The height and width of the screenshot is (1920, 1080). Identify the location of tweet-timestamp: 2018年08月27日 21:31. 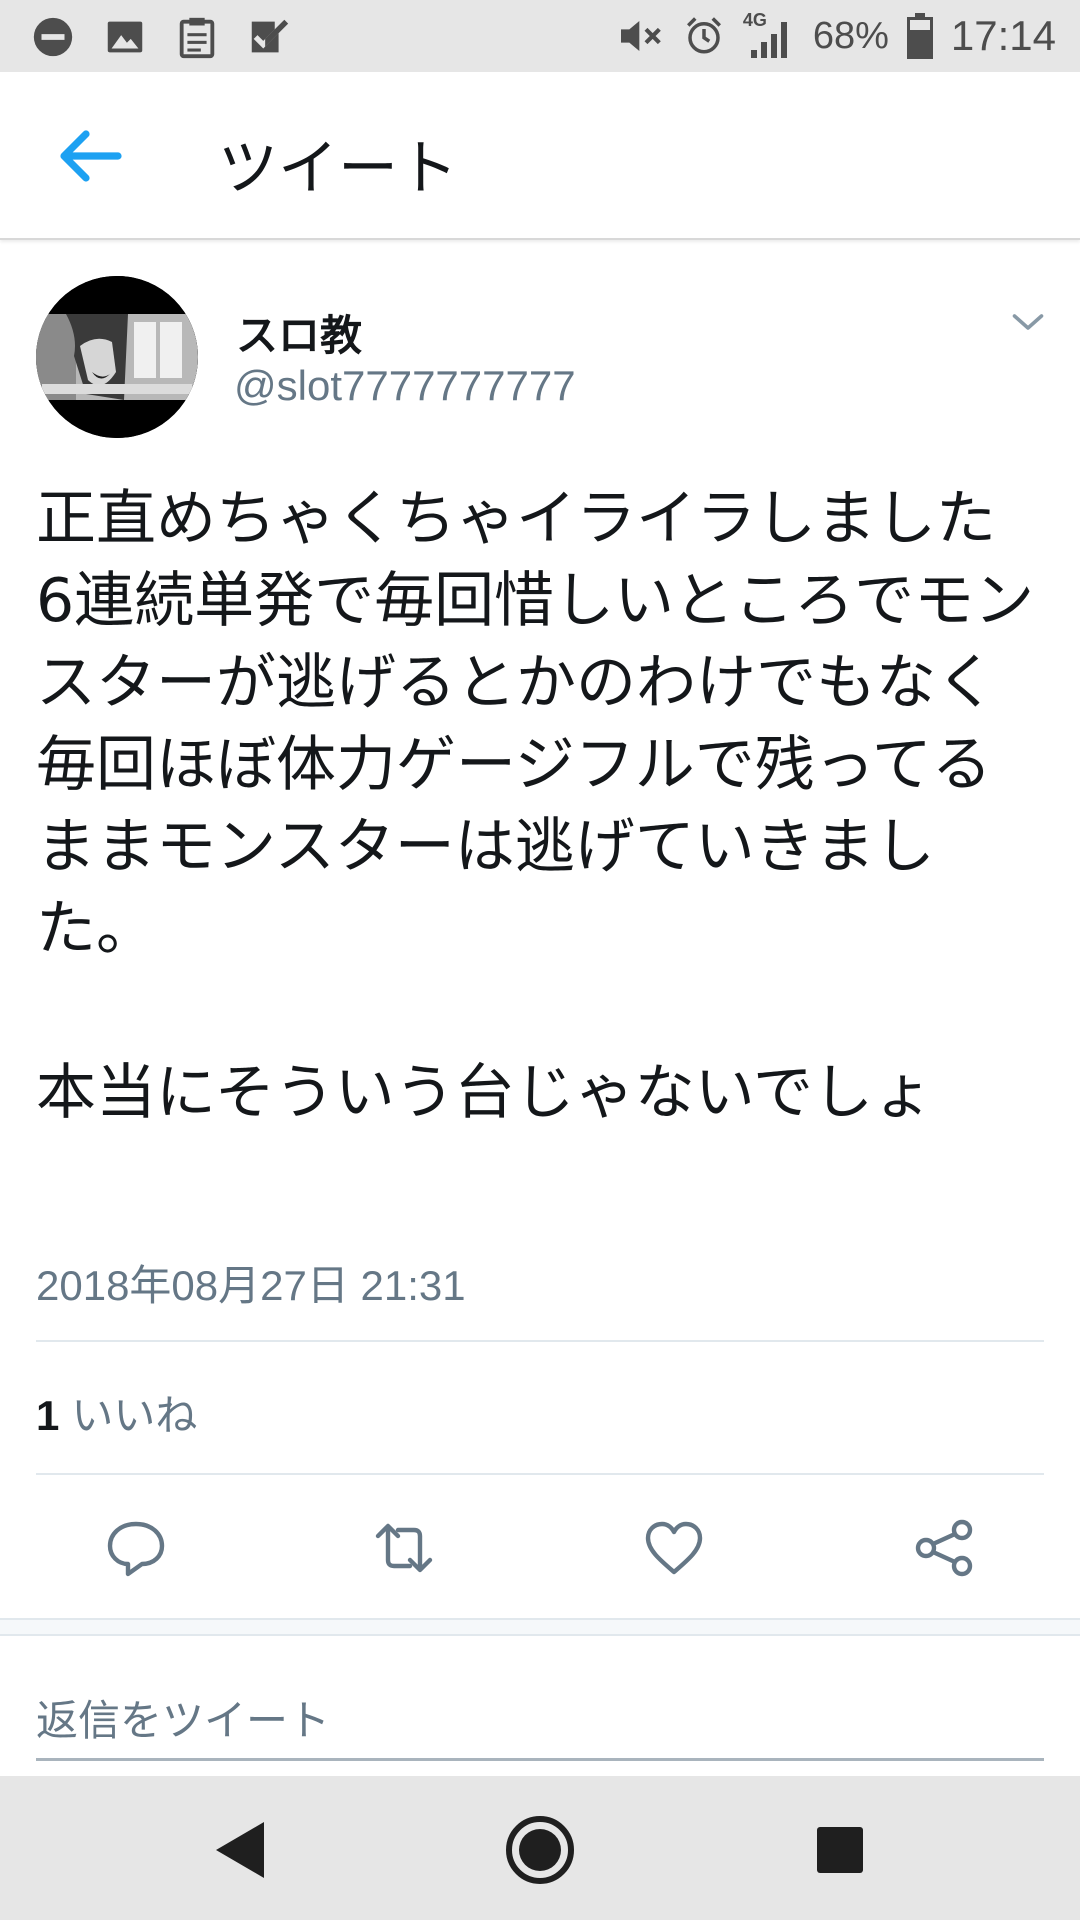
(251, 1285).